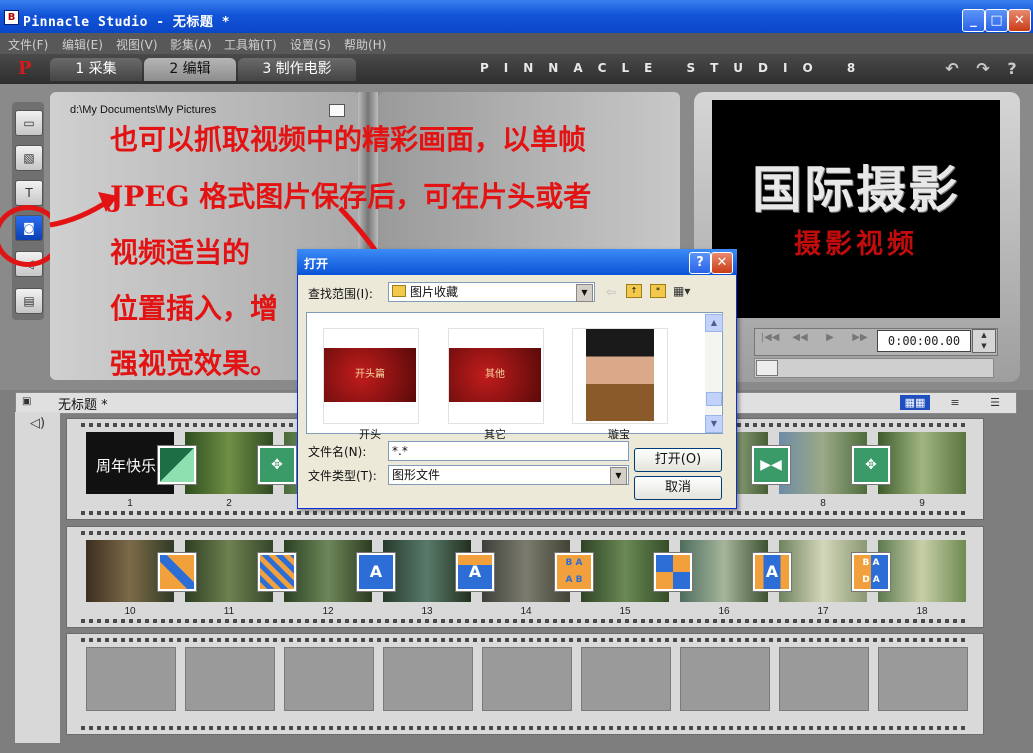  Describe the element at coordinates (29, 193) in the screenshot. I see `titles-icon: T` at that location.